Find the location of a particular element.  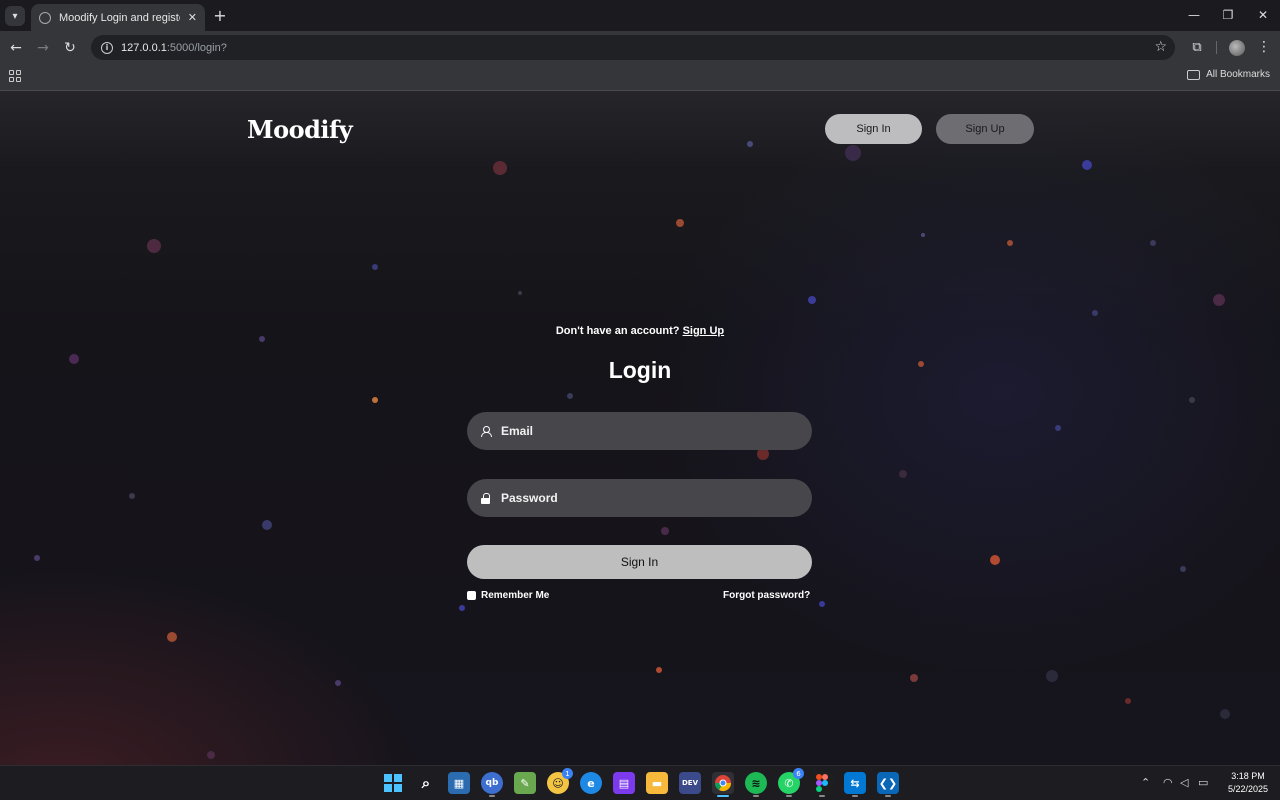

whatsapp-icon: ✆ 6 is located at coordinates (791, 782).